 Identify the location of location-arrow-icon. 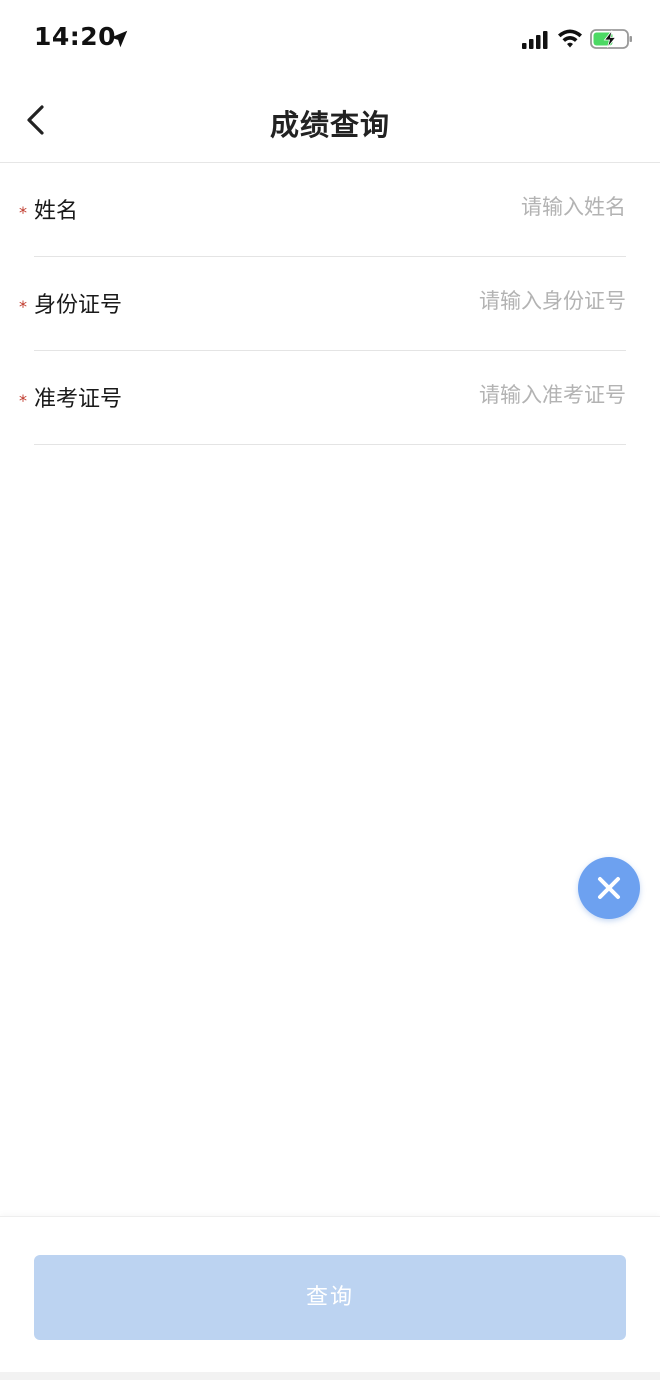
(119, 39).